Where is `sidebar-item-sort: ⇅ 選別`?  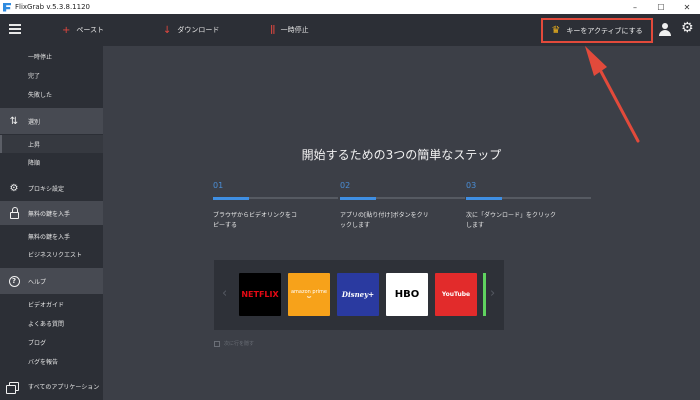 sidebar-item-sort: ⇅ 選別 is located at coordinates (51, 121).